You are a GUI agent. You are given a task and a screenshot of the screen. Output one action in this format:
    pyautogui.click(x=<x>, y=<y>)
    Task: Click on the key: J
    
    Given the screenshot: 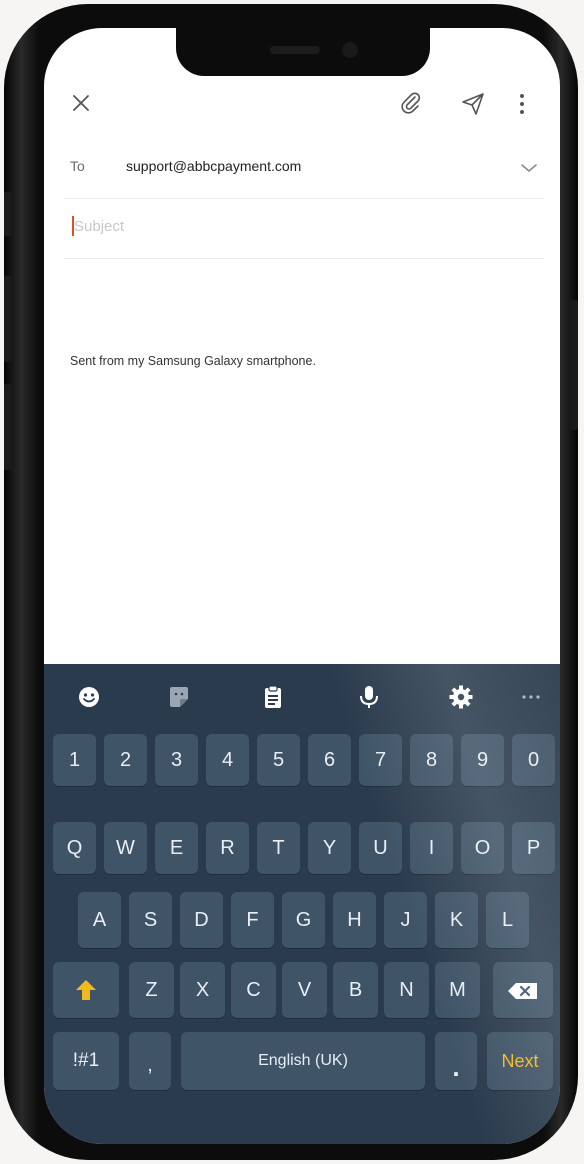 What is the action you would take?
    pyautogui.click(x=405, y=920)
    